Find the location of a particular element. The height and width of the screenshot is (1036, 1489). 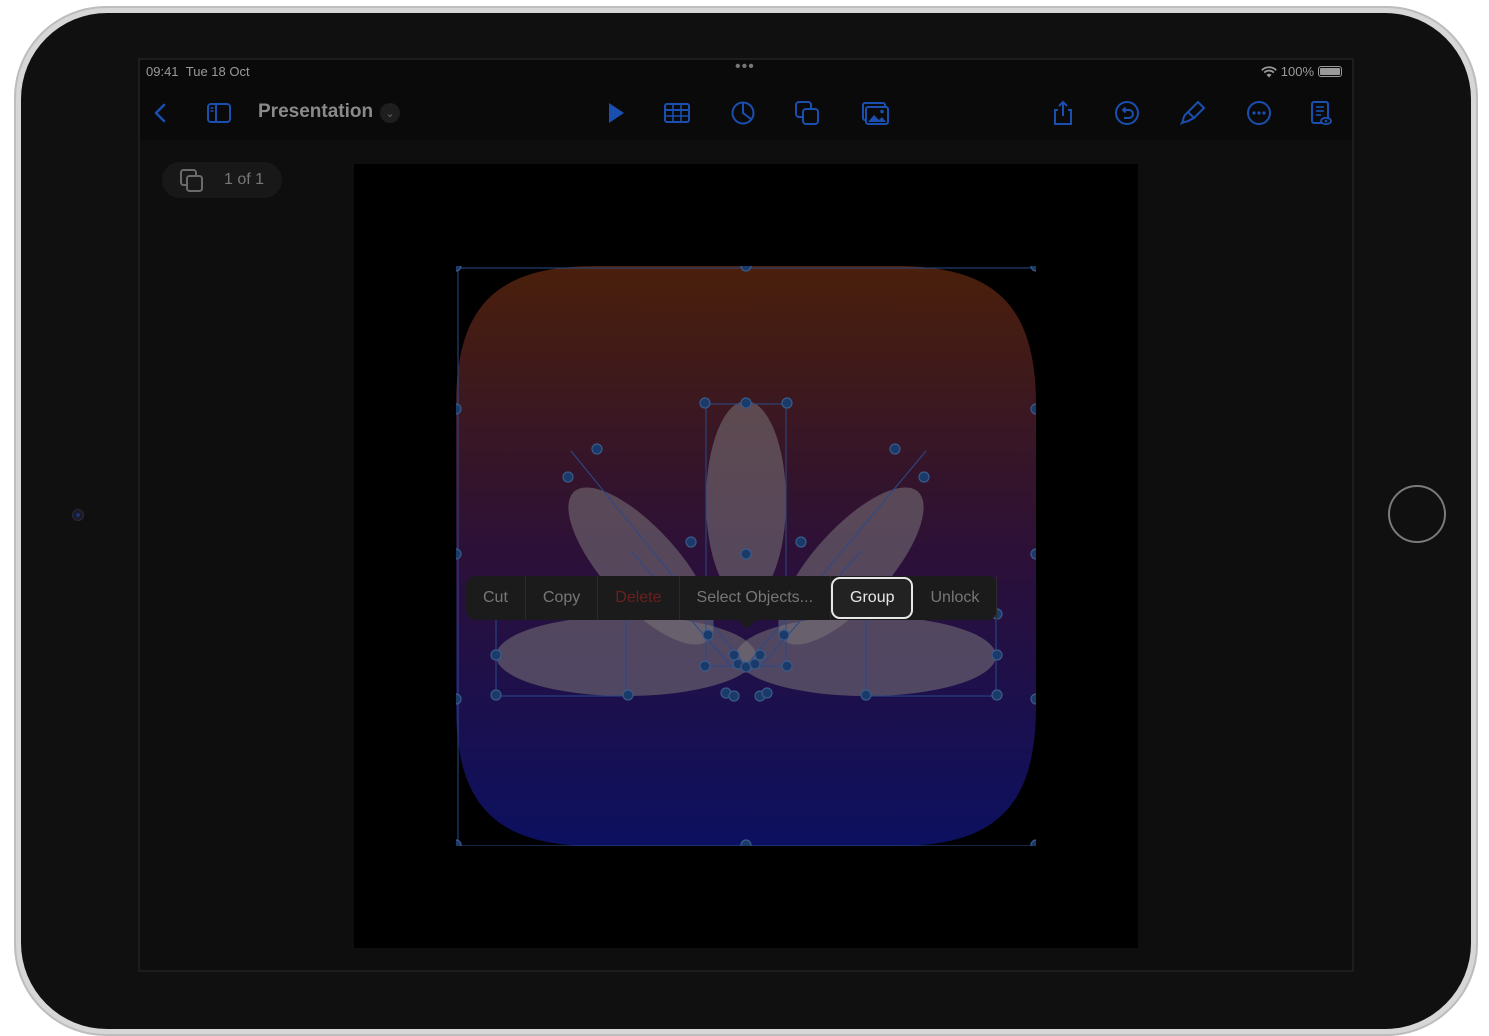

document-title: Presentation is located at coordinates (315, 112).